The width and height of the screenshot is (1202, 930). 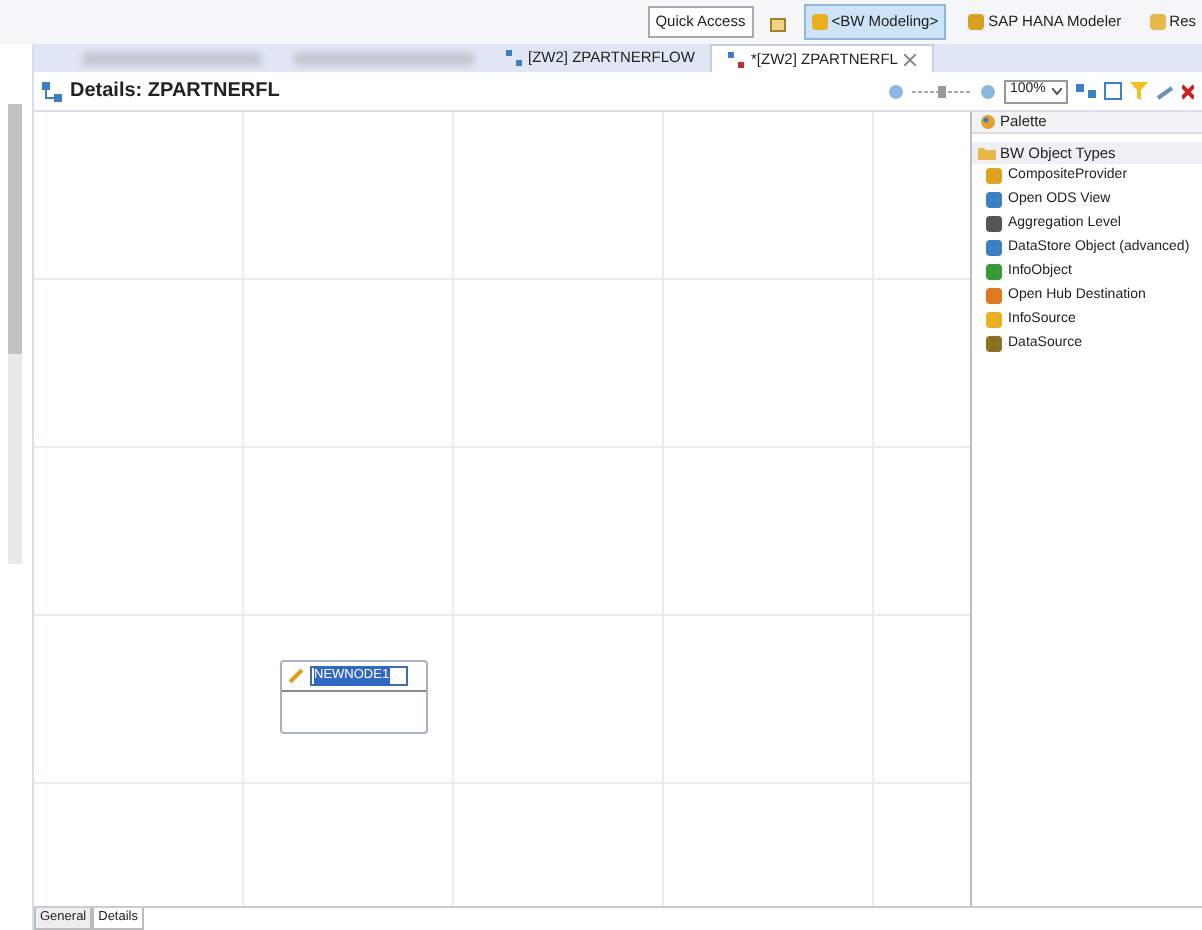 What do you see at coordinates (175, 92) in the screenshot?
I see `editor-title: Details: ZPARTNERFL` at bounding box center [175, 92].